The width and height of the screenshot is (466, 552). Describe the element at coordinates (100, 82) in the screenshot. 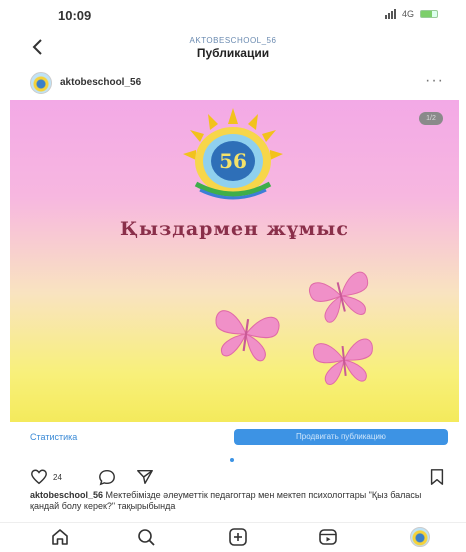

I see `post-username: aktobeschool_56` at that location.